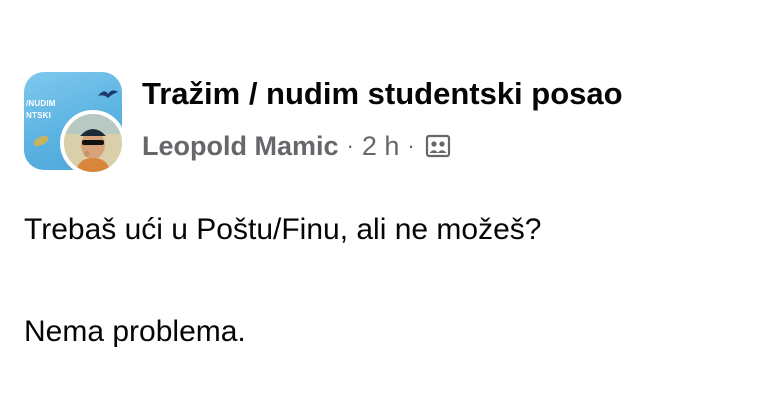 The image size is (765, 405). I want to click on group-avatar-text: /NUDIM NTSKI, so click(41, 110).